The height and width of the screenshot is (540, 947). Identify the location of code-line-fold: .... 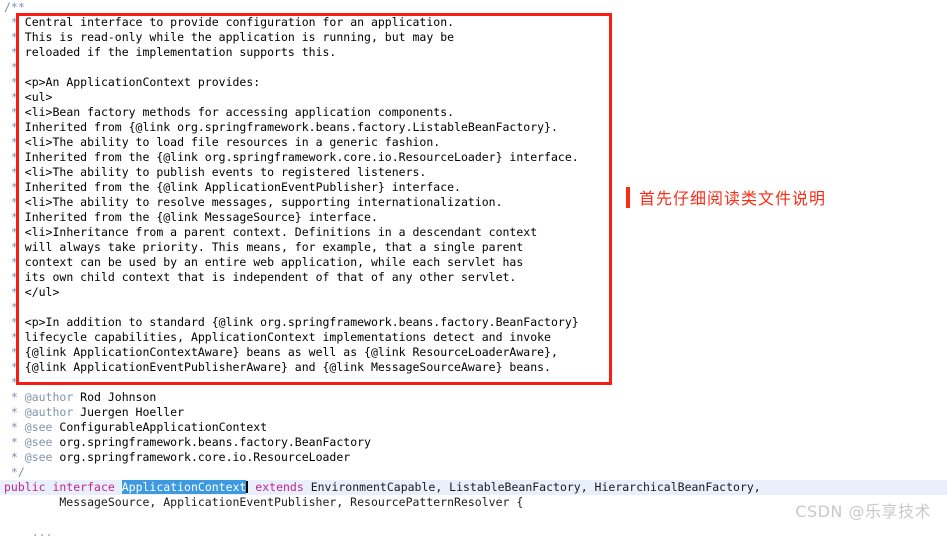
(473, 532).